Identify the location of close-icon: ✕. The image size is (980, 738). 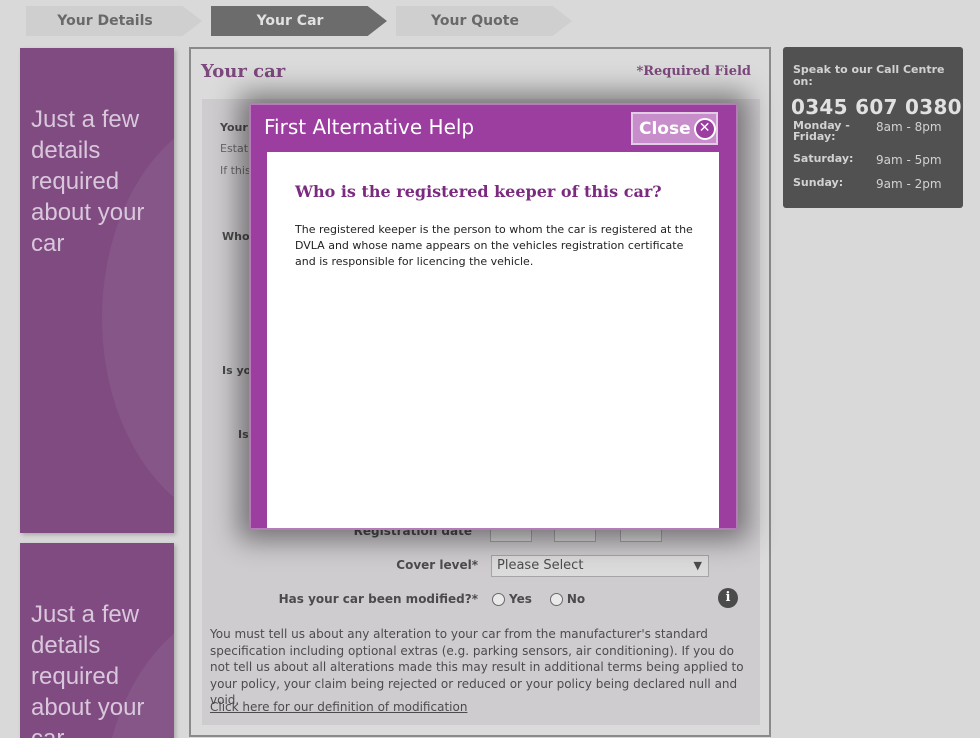
(704, 128).